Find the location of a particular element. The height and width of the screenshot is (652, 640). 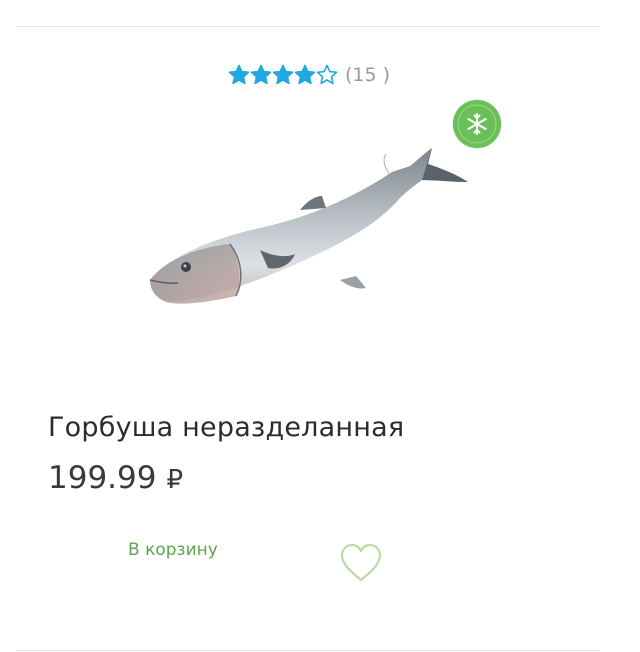

rating-count: (15 ) is located at coordinates (368, 75).